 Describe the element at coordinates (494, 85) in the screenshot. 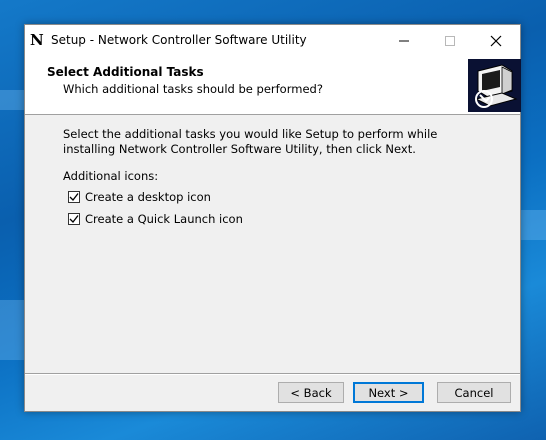

I see `wizard-computer-icon` at that location.